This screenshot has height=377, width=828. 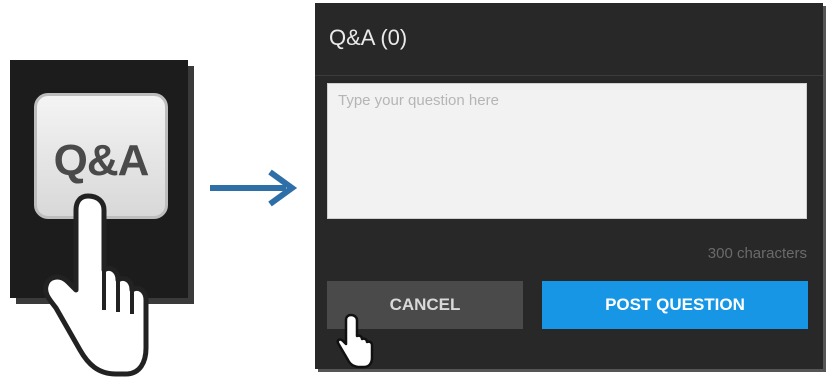 I want to click on post-question-button: POST QUESTION, so click(x=675, y=305).